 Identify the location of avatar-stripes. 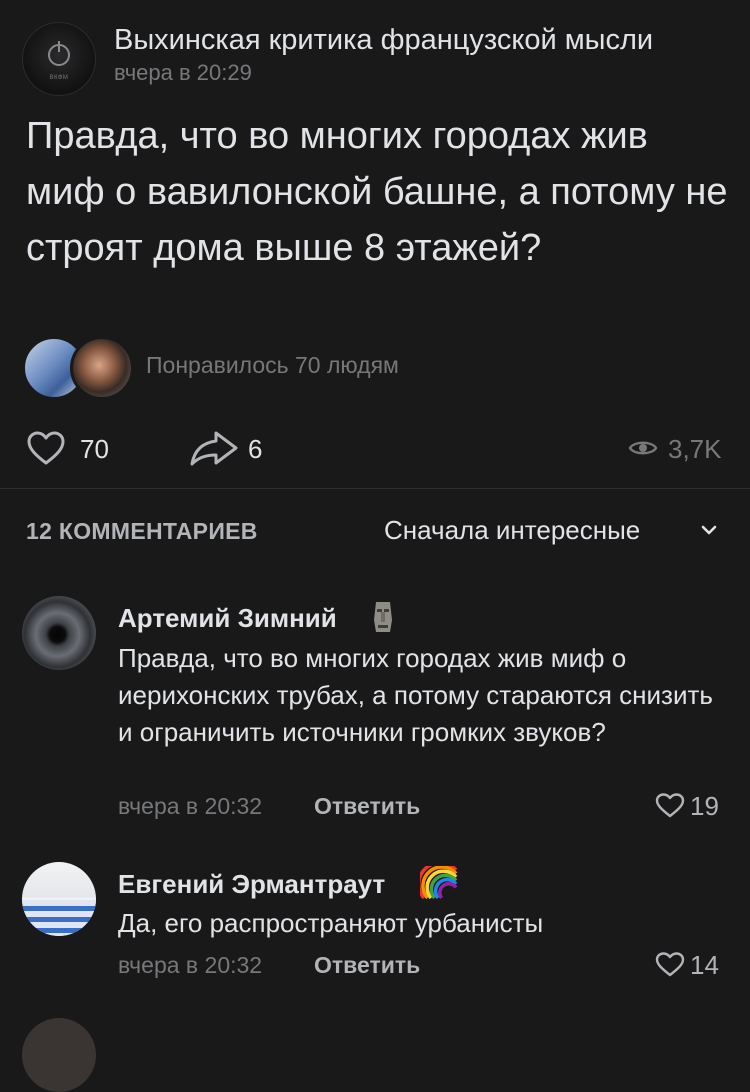
(59, 918).